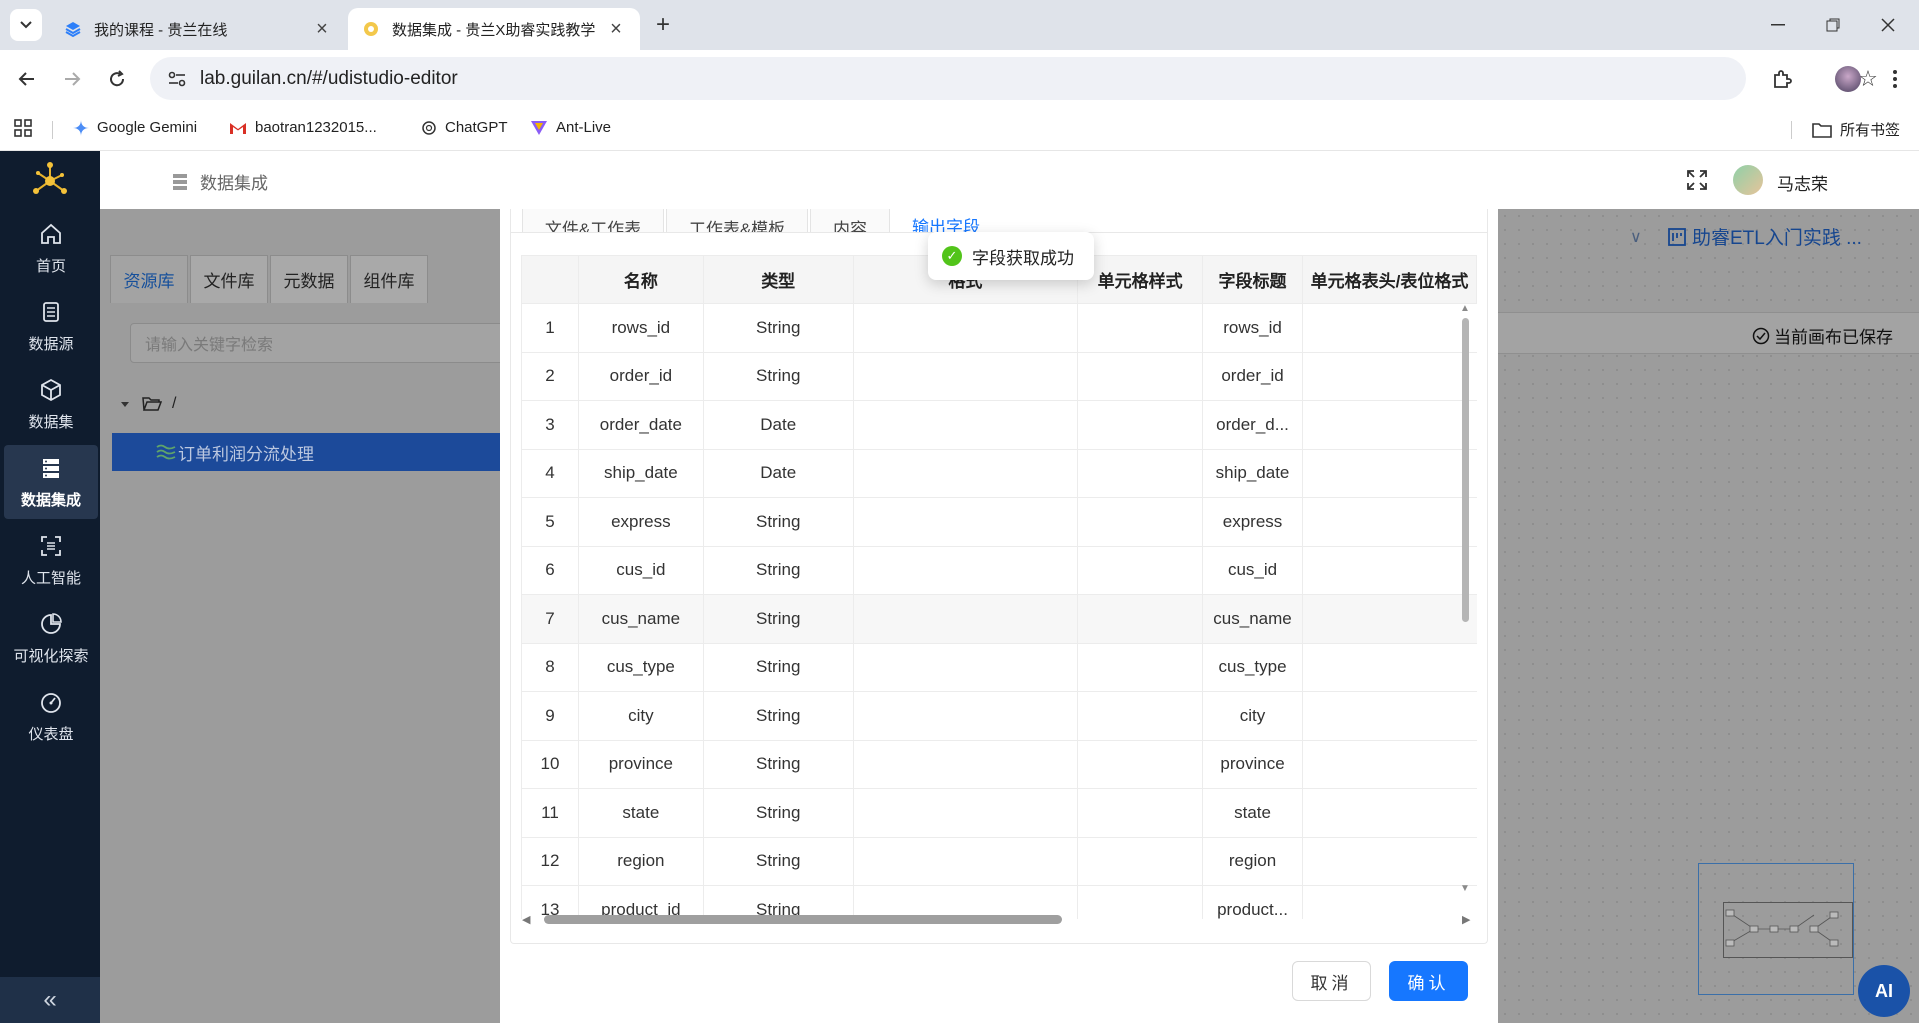 Image resolution: width=1919 pixels, height=1023 pixels. What do you see at coordinates (1252, 376) in the screenshot?
I see `field-title: order_id` at bounding box center [1252, 376].